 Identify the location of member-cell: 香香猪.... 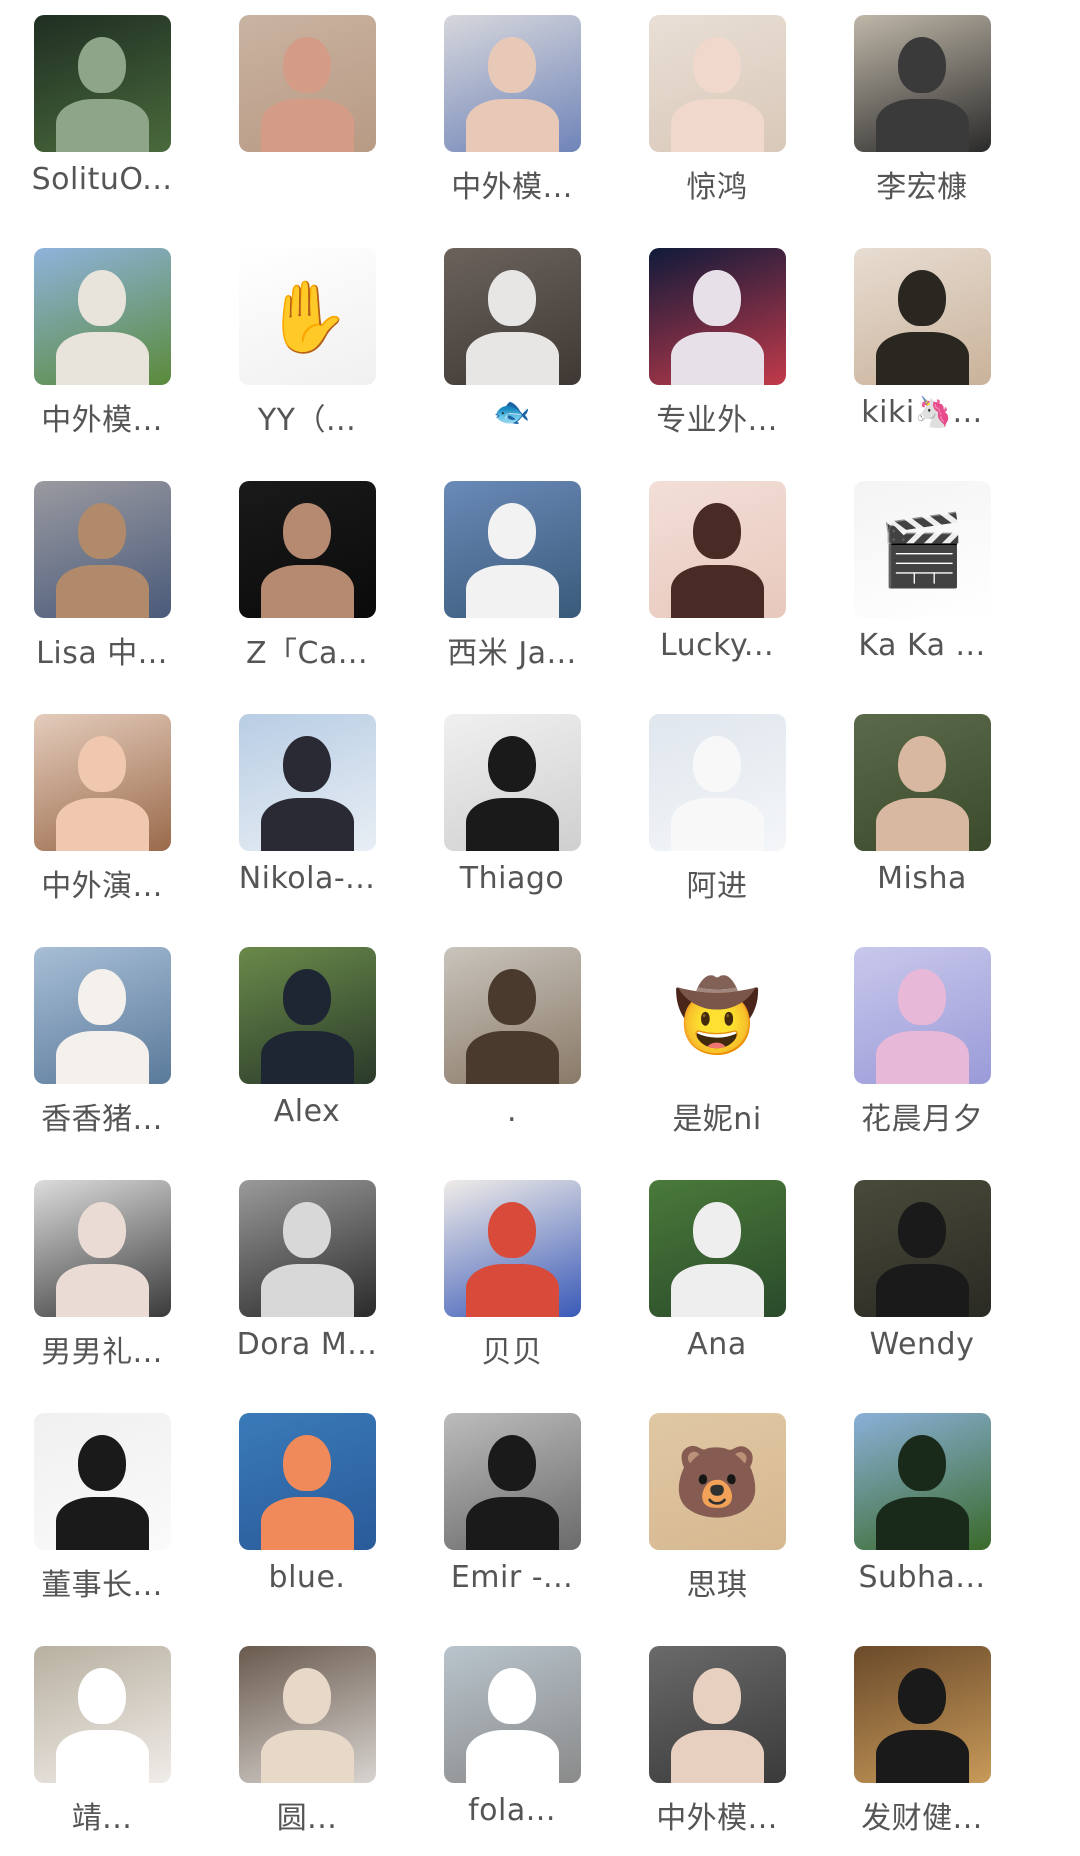
(97, 1052).